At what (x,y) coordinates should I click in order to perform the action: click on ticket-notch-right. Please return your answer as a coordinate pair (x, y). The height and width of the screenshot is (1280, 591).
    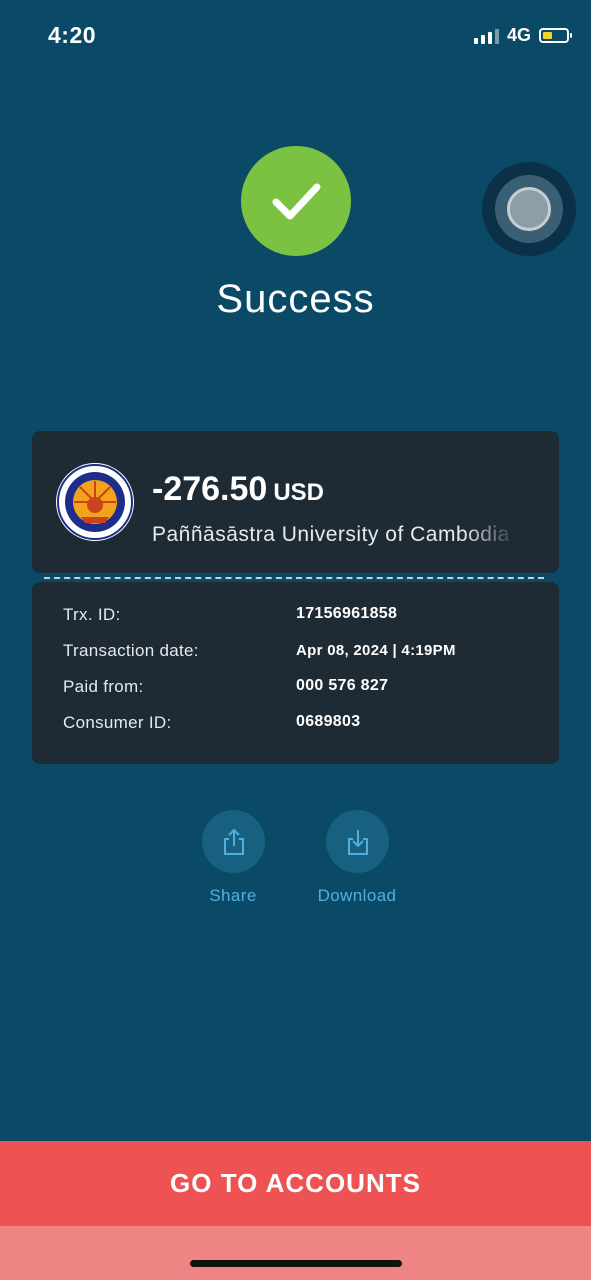
    Looking at the image, I should click on (559, 578).